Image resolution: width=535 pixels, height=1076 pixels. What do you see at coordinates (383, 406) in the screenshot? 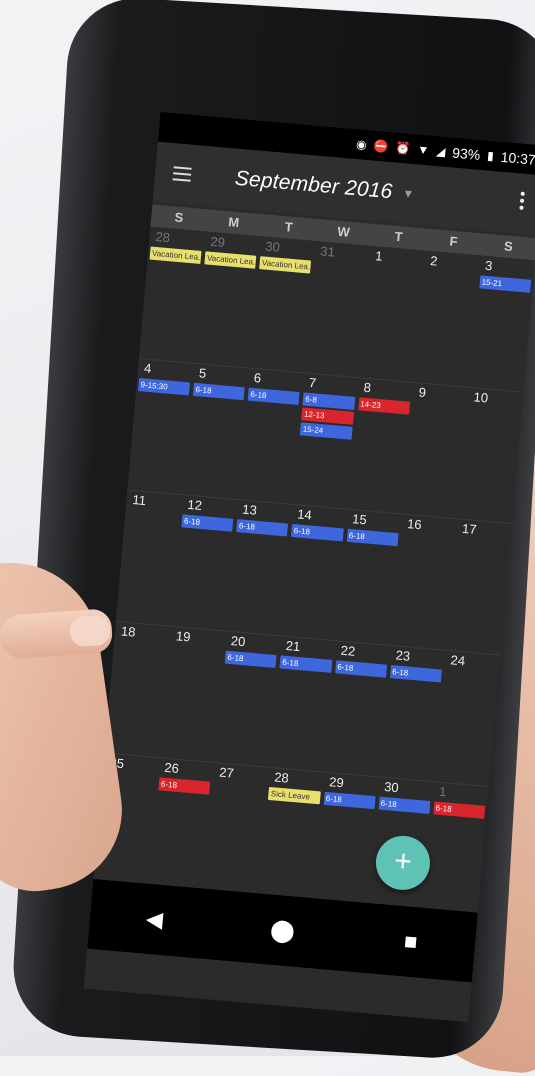
I see `event-chip: 14-23` at bounding box center [383, 406].